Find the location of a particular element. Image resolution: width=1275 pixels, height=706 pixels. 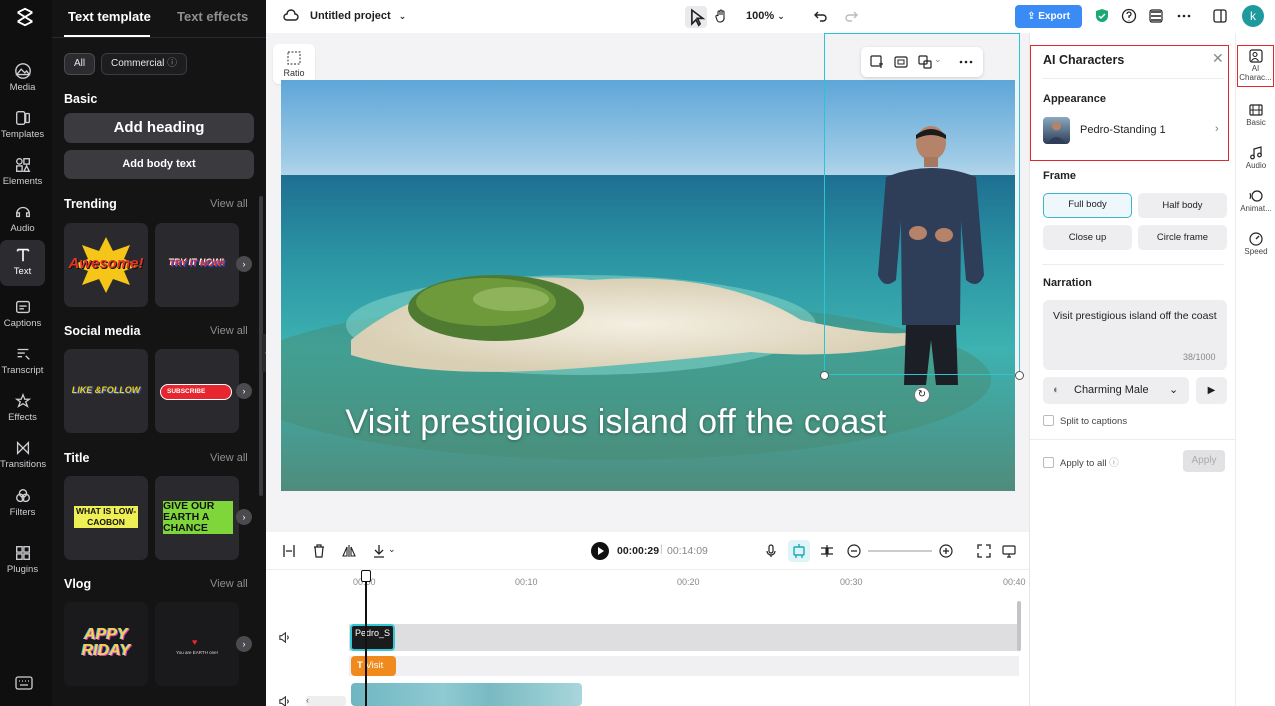

template-card: TRY IT NOW! is located at coordinates (197, 265).